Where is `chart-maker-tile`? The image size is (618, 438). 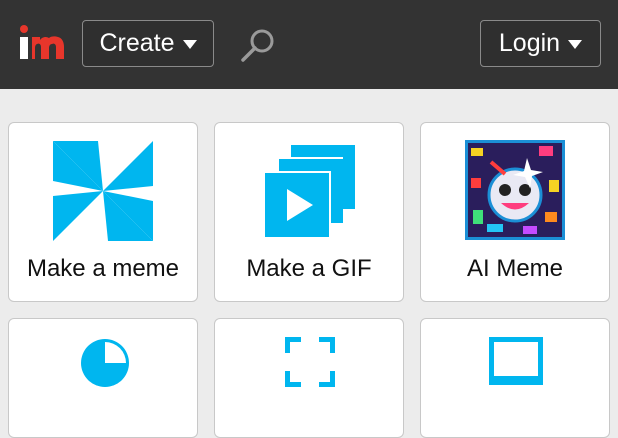
chart-maker-tile is located at coordinates (103, 378).